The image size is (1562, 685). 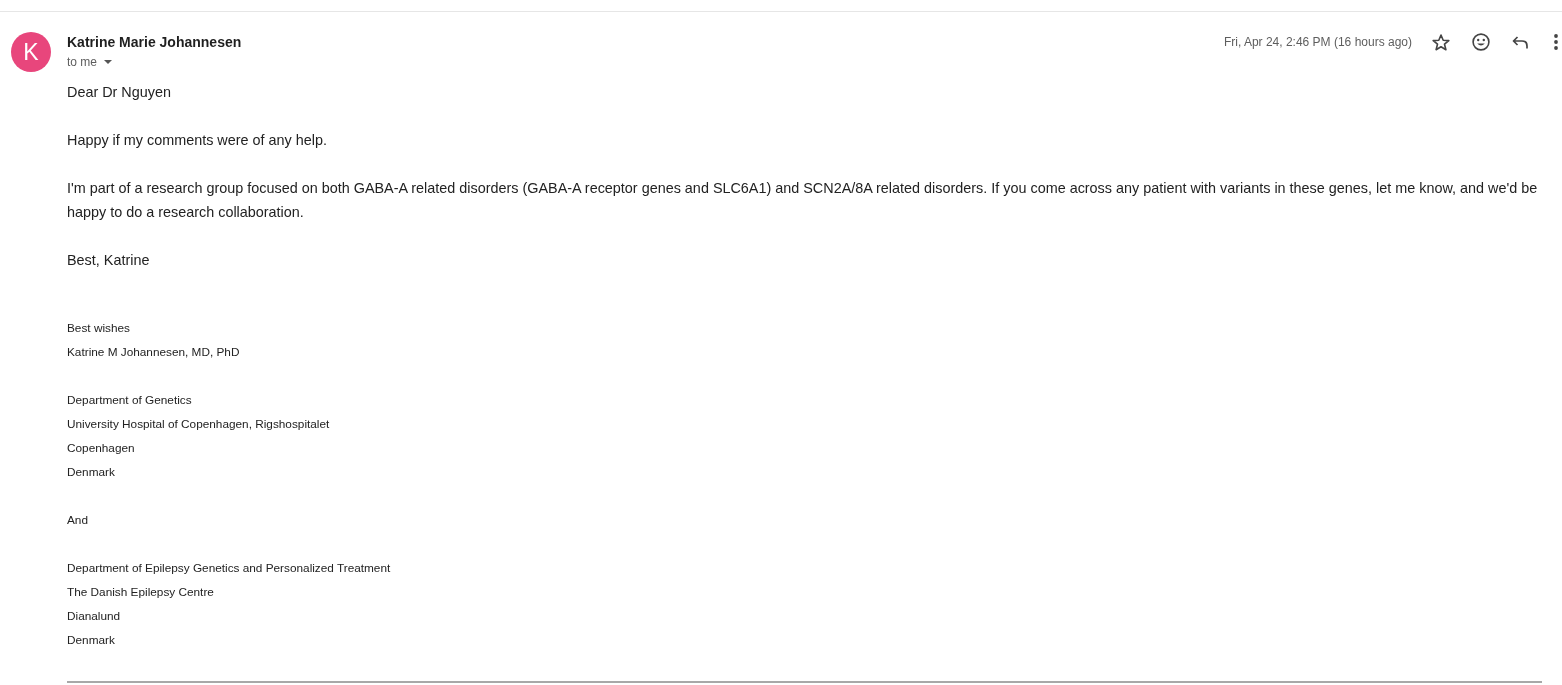 I want to click on message-date: Fri, Apr 24, 2:46 PM (16 hours ago), so click(x=1317, y=42).